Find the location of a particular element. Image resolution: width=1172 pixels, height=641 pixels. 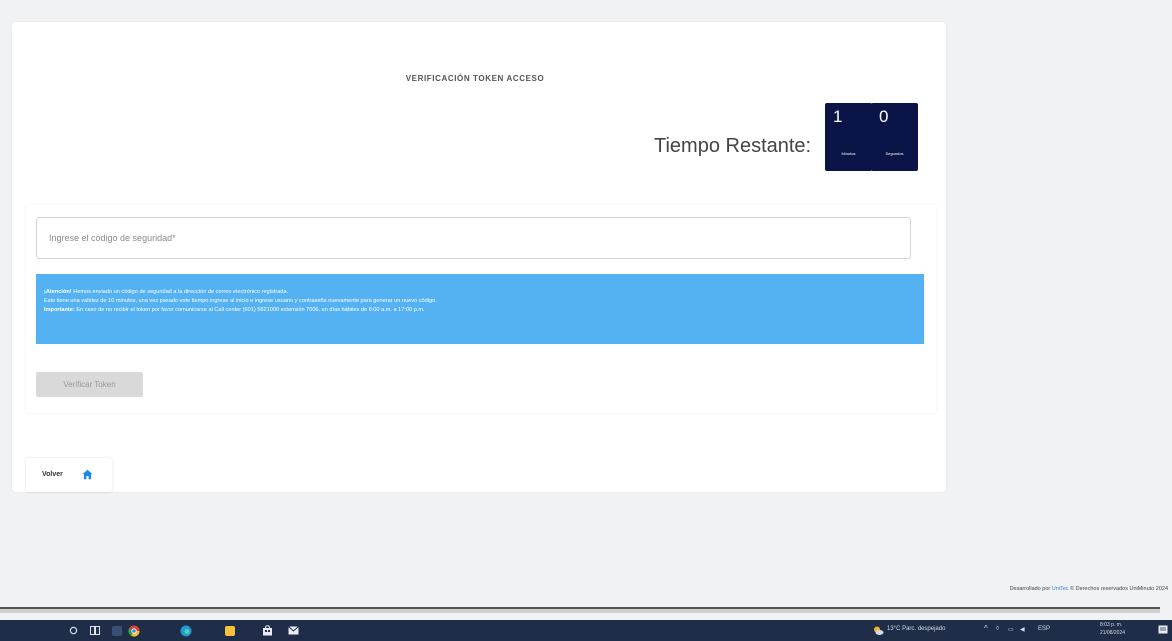

timer-minutes-unit: Minutos is located at coordinates (848, 153).